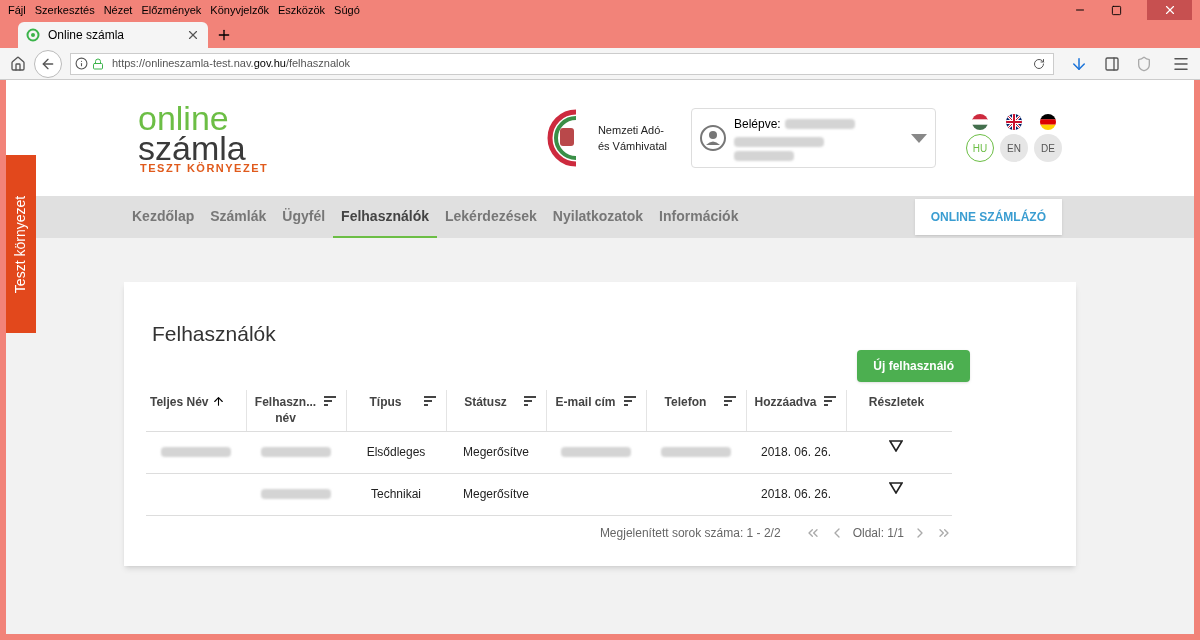 Image resolution: width=1200 pixels, height=640 pixels. Describe the element at coordinates (878, 533) in the screenshot. I see `page-indicator: Oldal: 1/1` at that location.